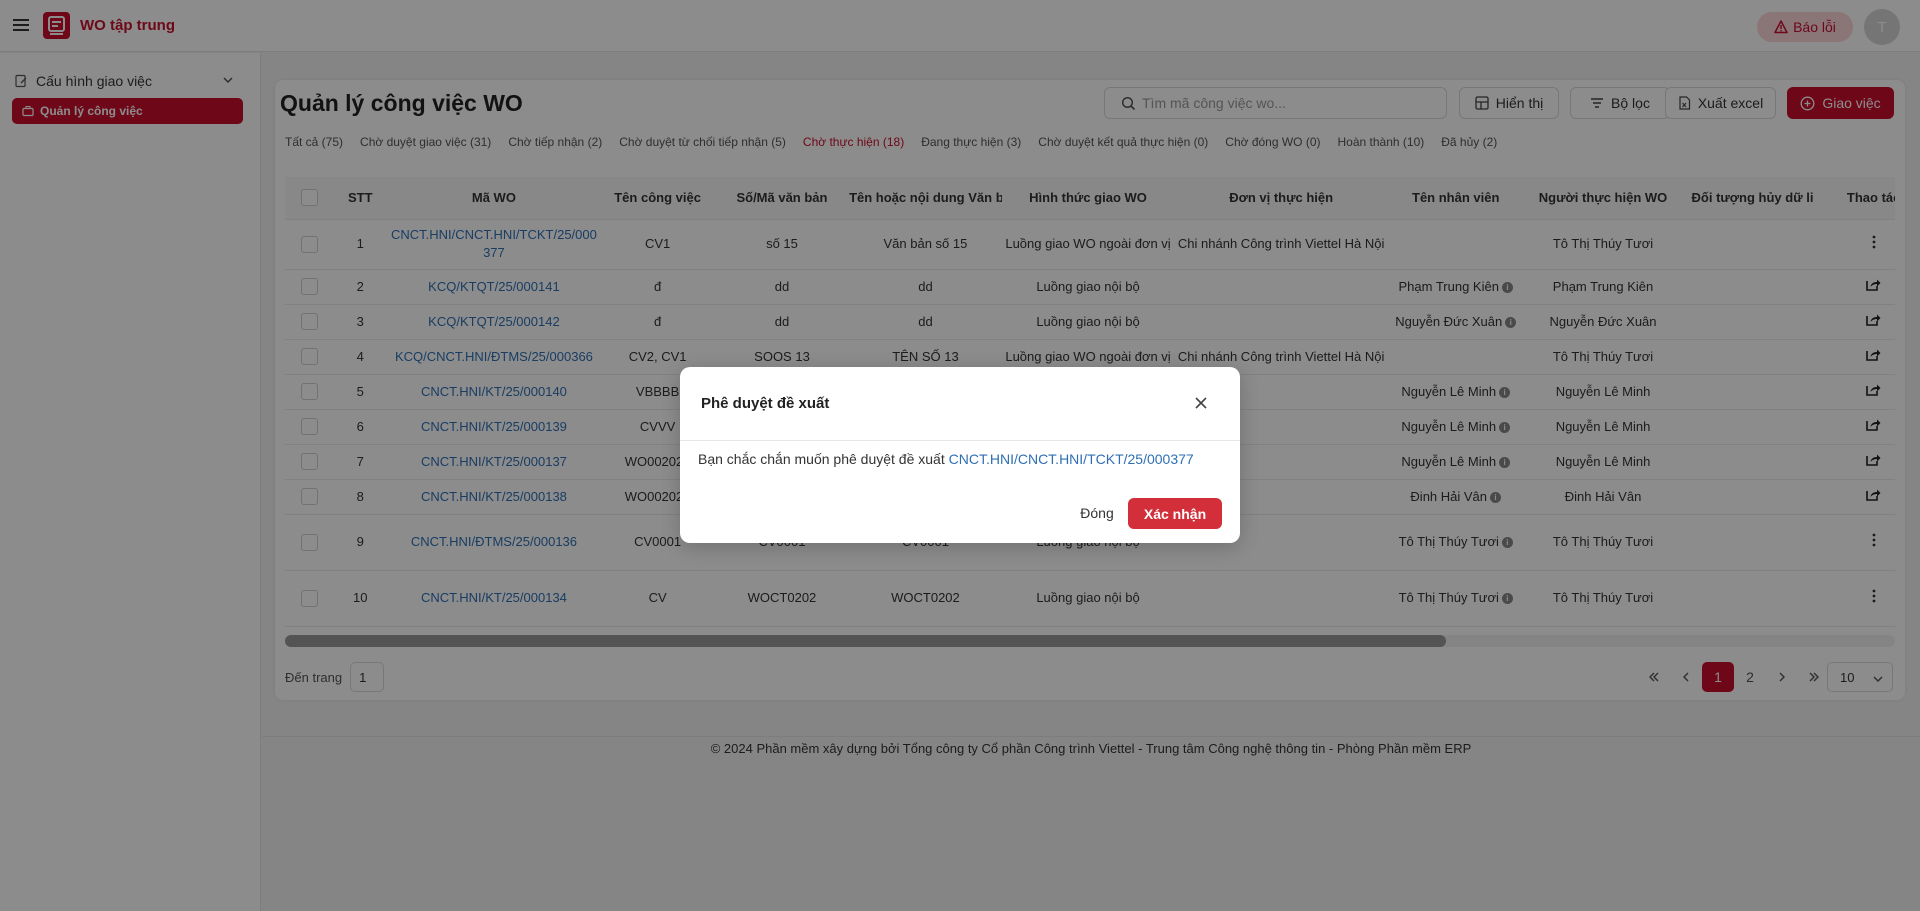 Image resolution: width=1920 pixels, height=911 pixels. I want to click on dialog-divider, so click(960, 440).